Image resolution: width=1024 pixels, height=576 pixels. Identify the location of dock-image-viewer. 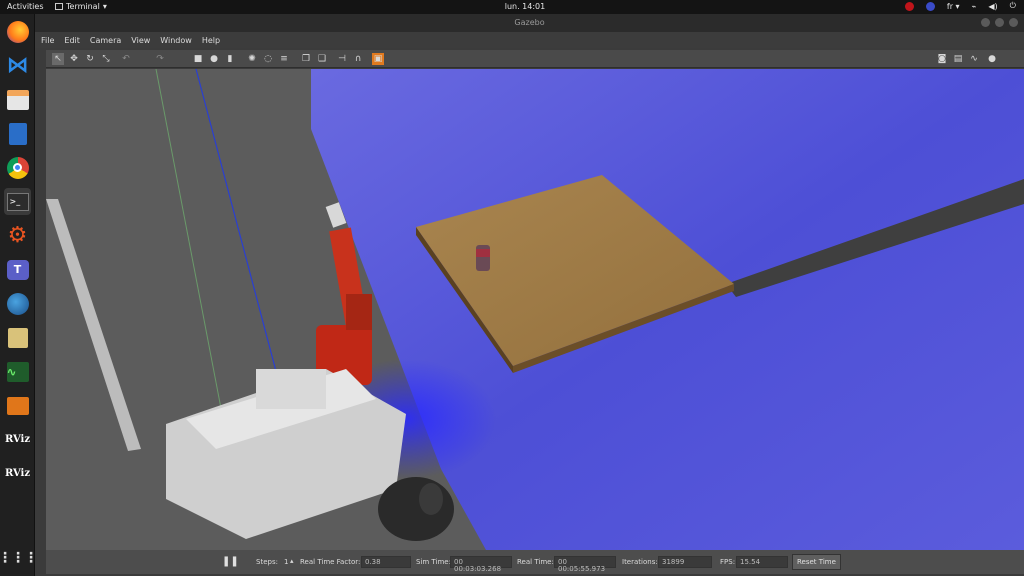
(17, 337).